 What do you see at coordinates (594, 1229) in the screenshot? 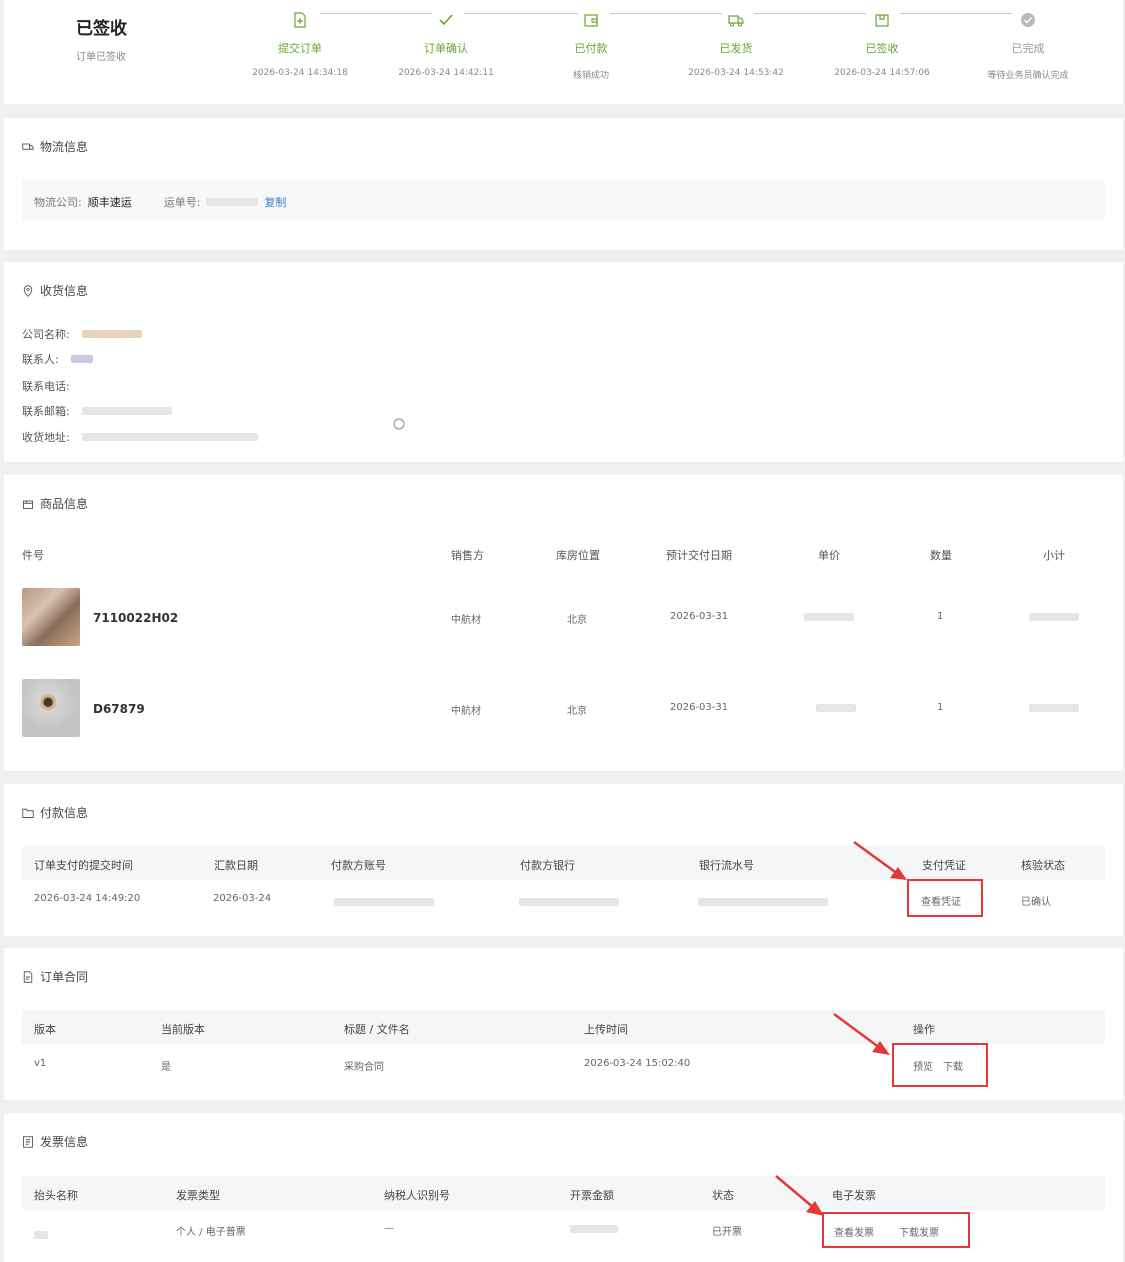
I see `invoice-amount-redacted` at bounding box center [594, 1229].